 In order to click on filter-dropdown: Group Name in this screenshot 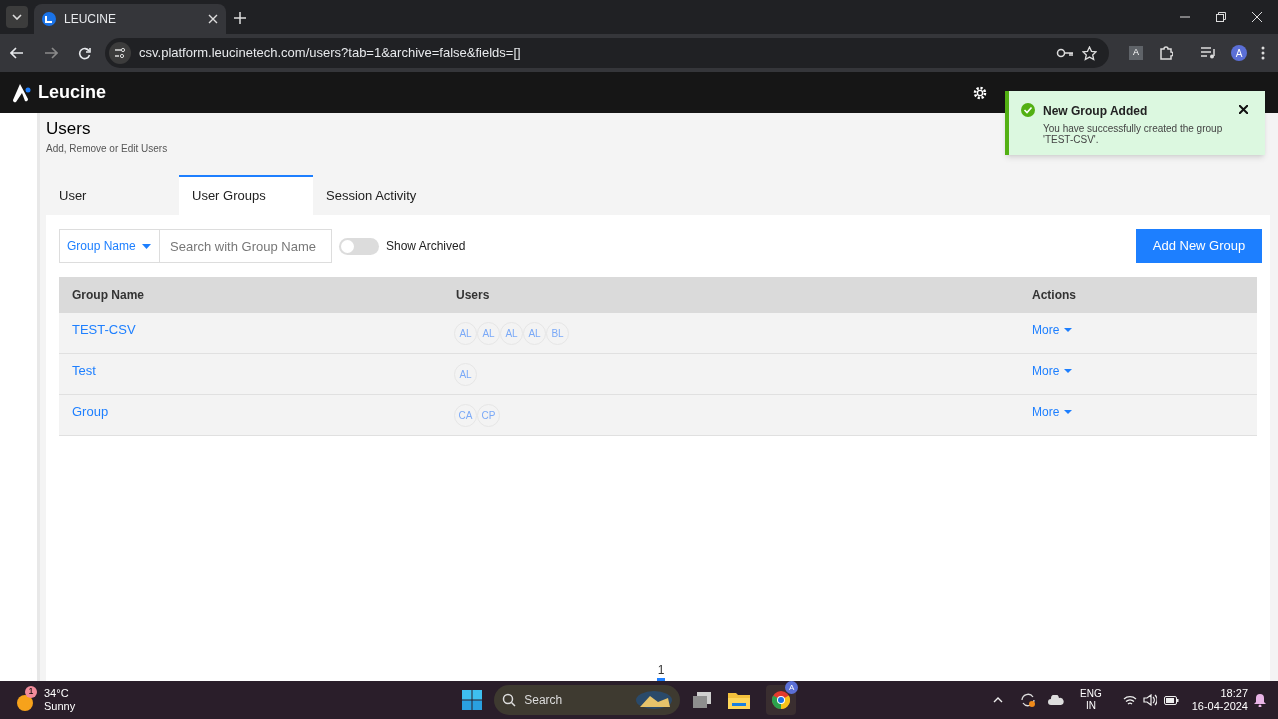, I will do `click(109, 246)`.